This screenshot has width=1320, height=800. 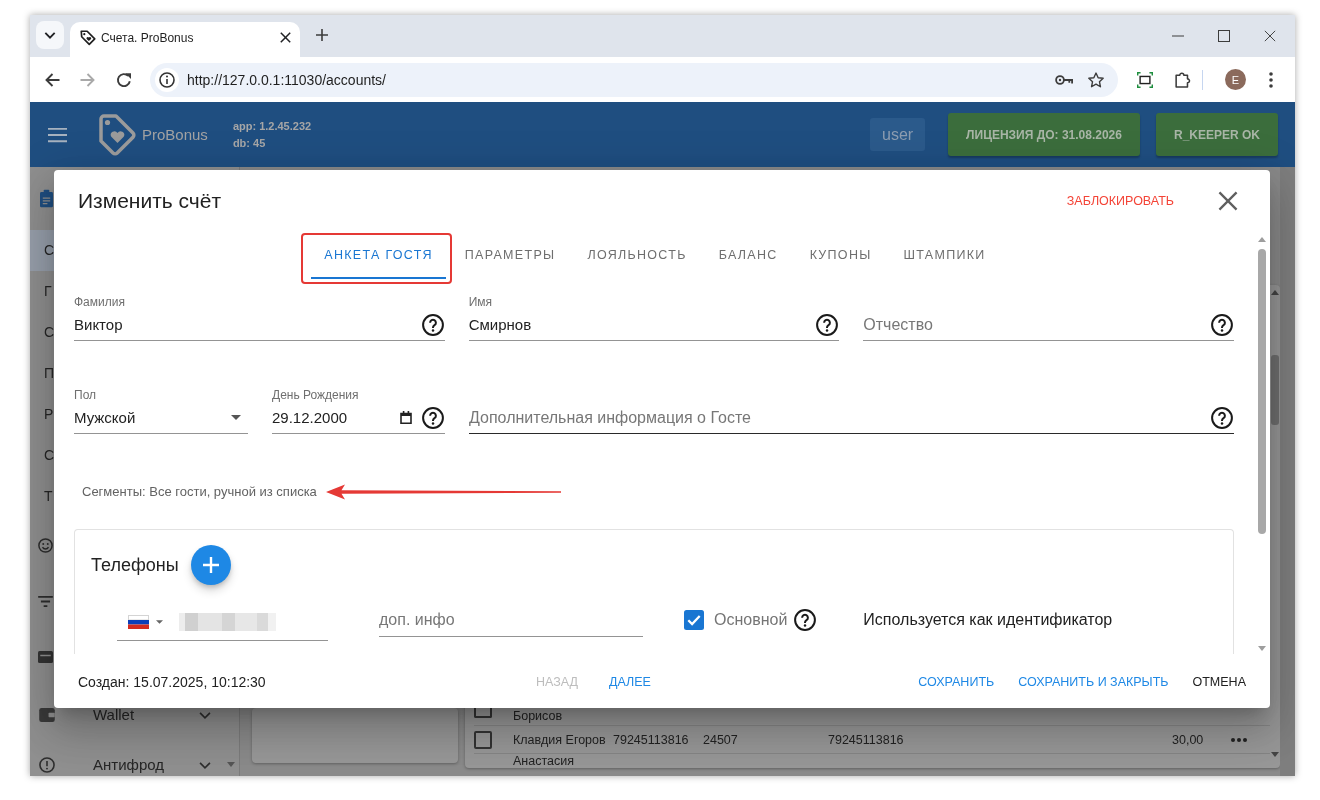 What do you see at coordinates (406, 417) in the screenshot?
I see `calendar-icon` at bounding box center [406, 417].